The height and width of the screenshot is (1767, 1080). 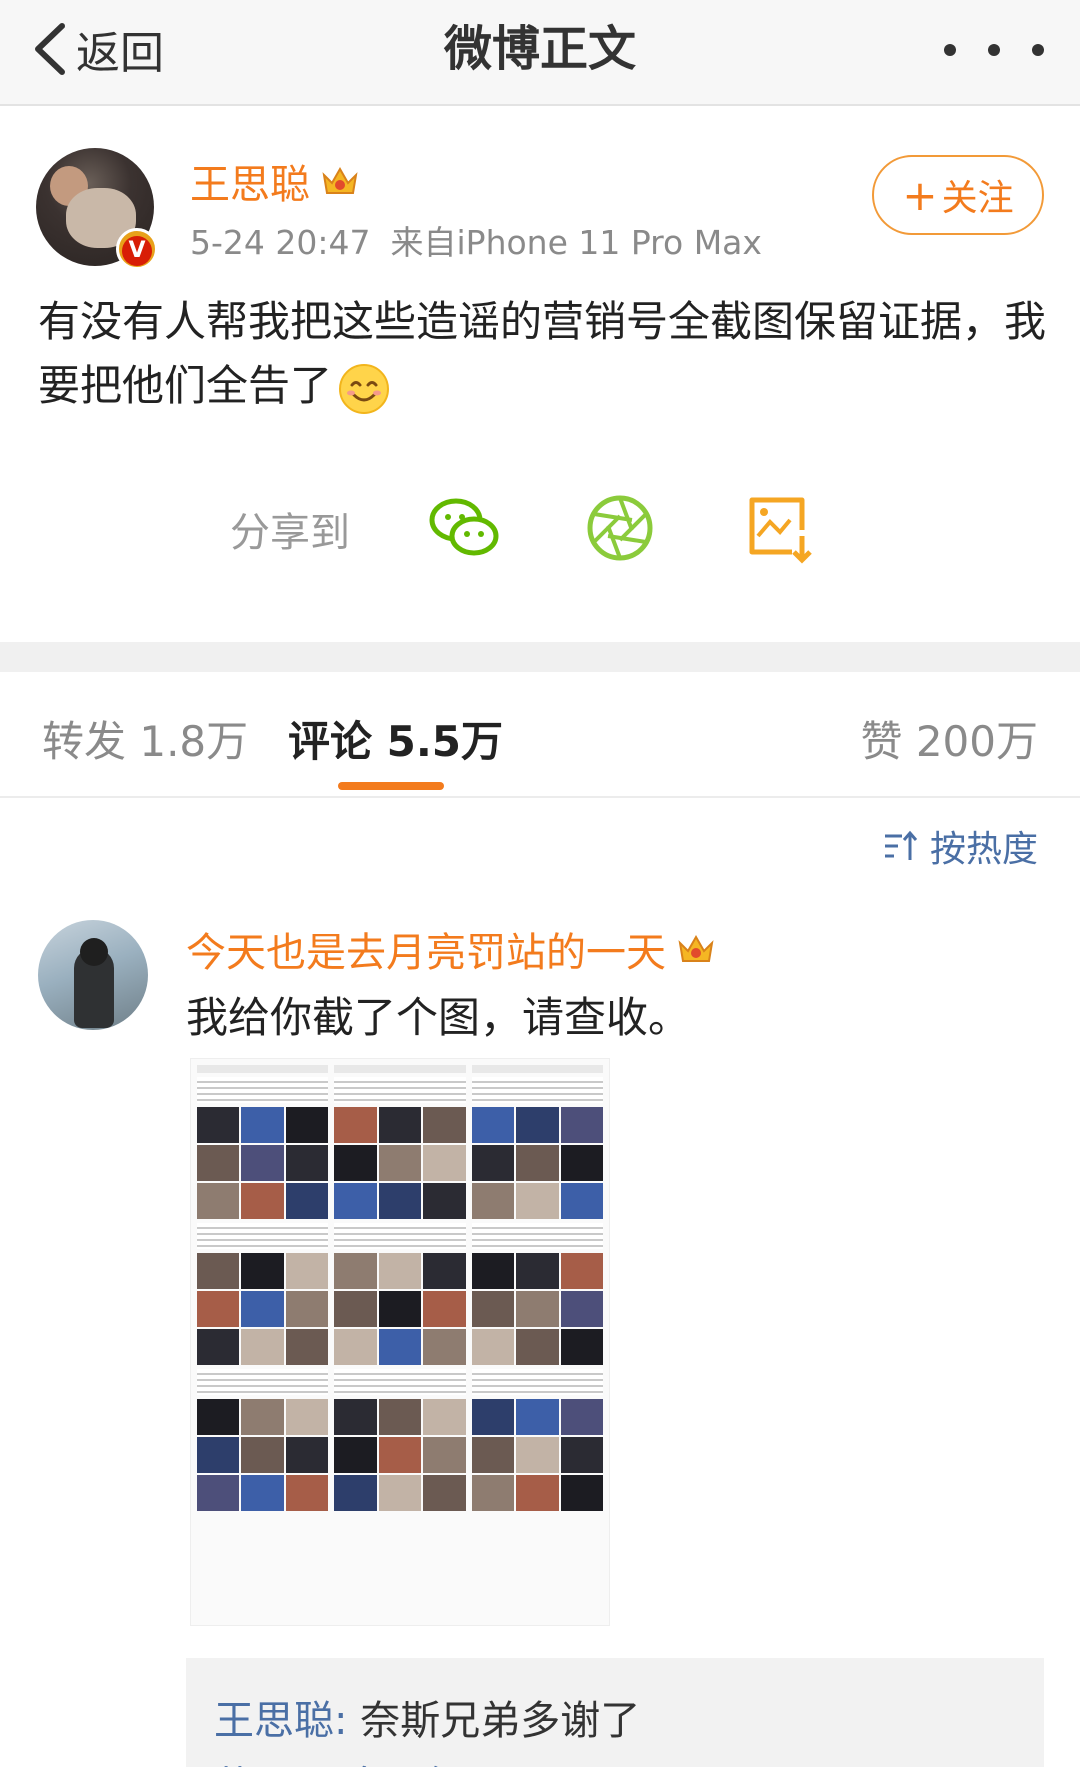 I want to click on reply-preview: 王思聪: 奈斯兄弟多谢了 共4373条回复, so click(x=615, y=1712).